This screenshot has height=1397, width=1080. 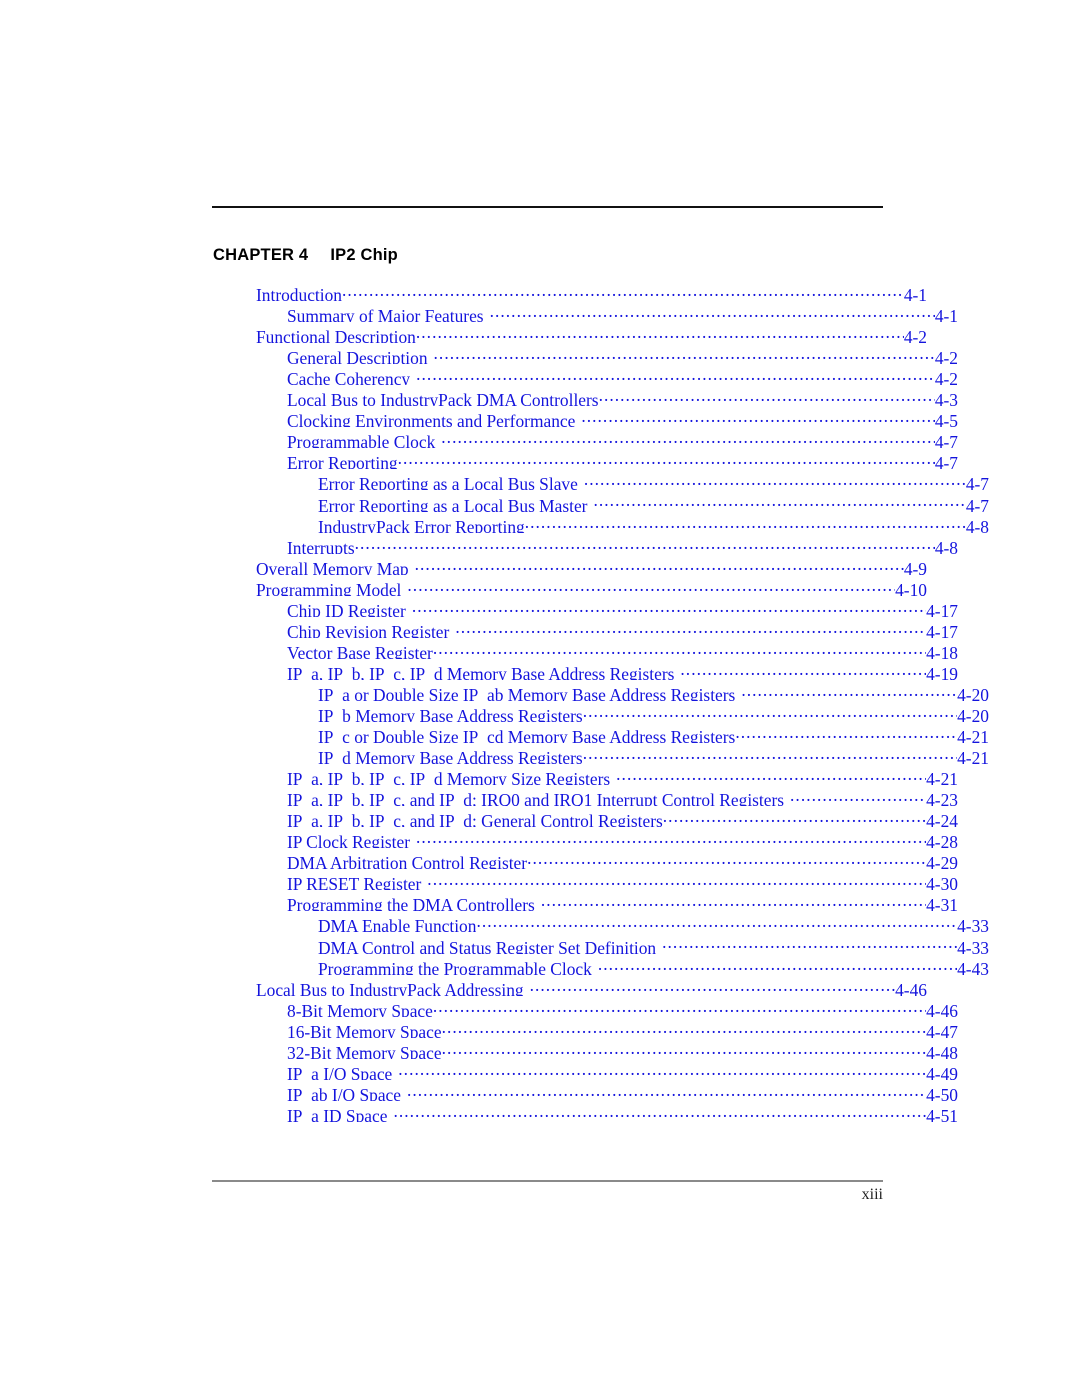 What do you see at coordinates (973, 692) in the screenshot?
I see `toc-entry-page-number: 4-20` at bounding box center [973, 692].